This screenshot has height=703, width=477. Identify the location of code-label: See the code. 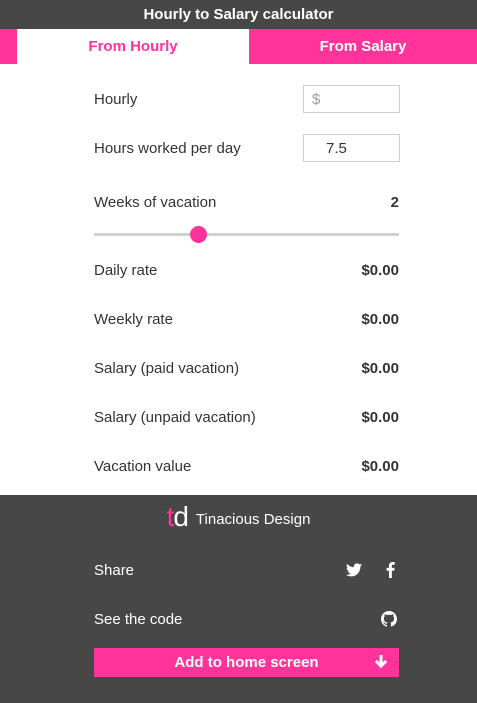
(138, 619).